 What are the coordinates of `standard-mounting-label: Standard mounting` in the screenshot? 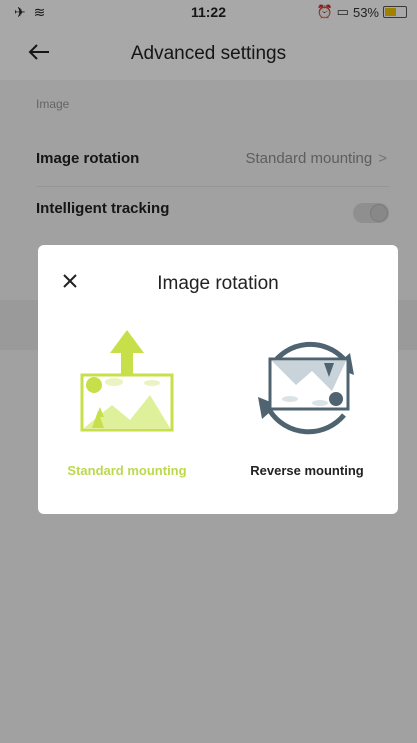 It's located at (127, 470).